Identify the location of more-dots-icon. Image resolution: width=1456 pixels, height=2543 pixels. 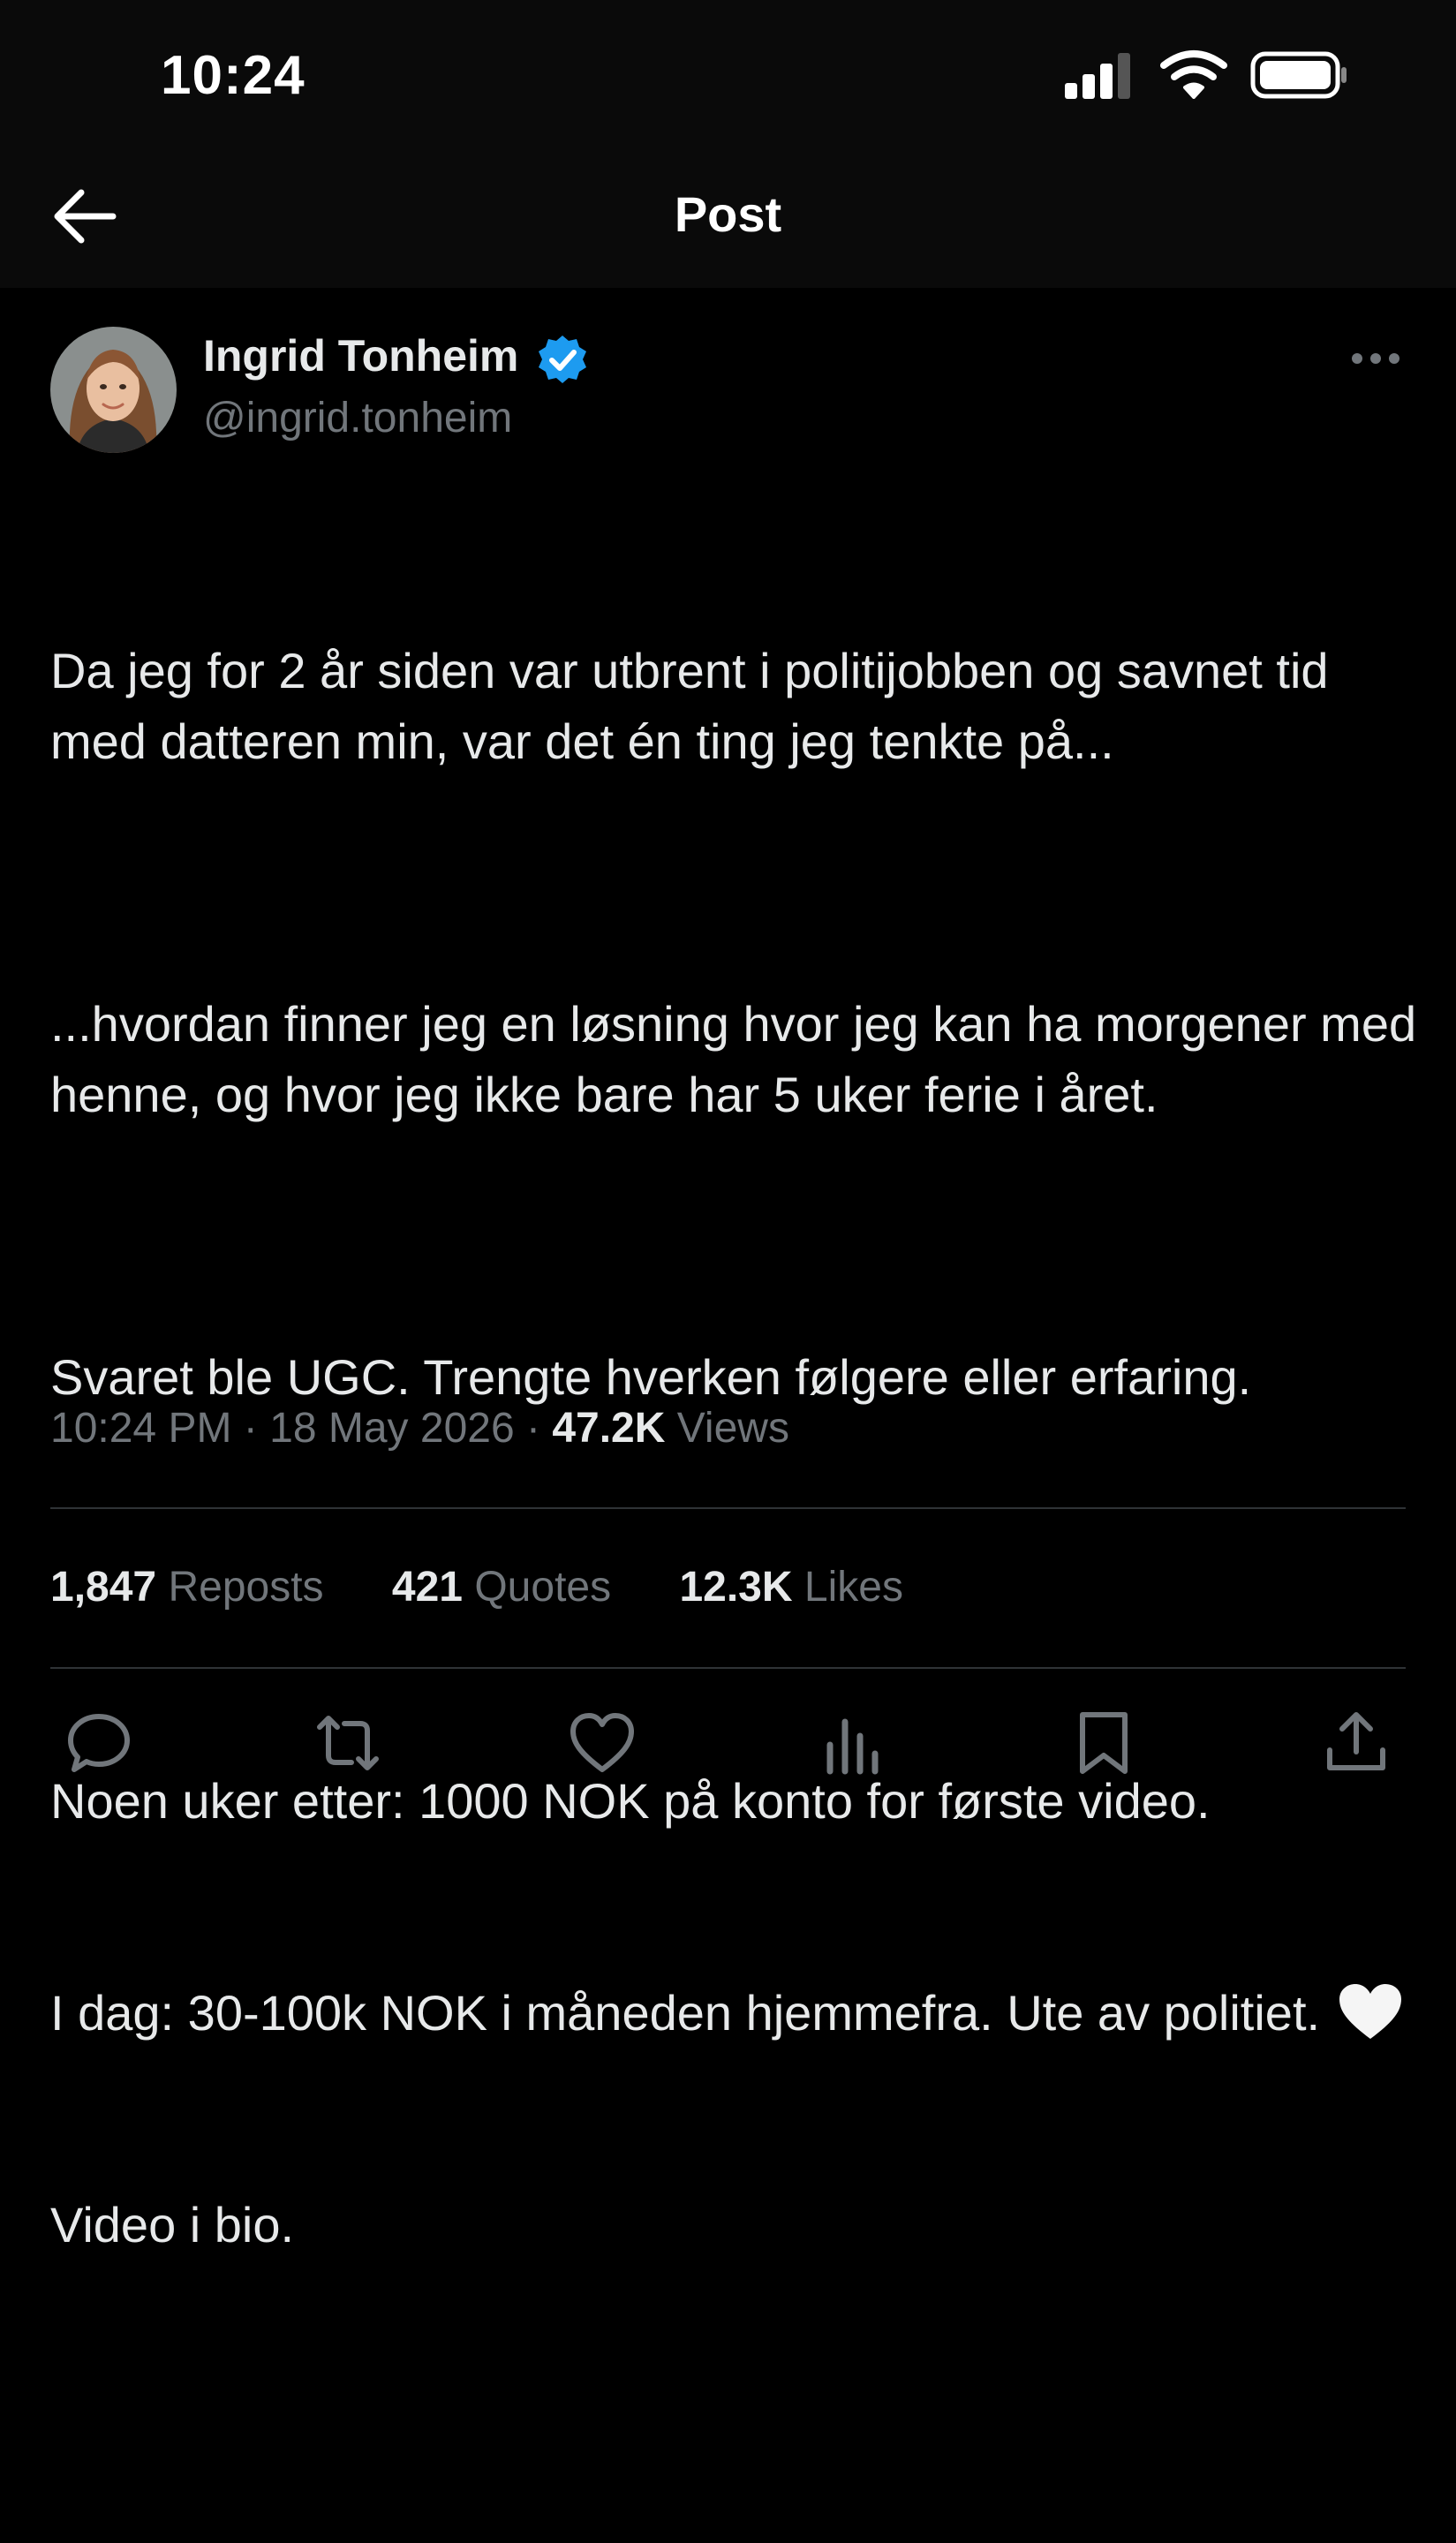
(1375, 358).